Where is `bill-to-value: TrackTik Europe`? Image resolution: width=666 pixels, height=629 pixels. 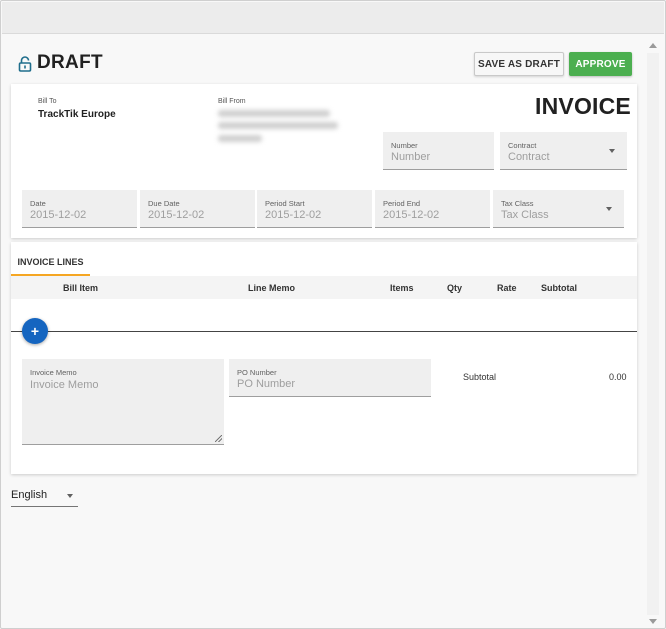
bill-to-value: TrackTik Europe is located at coordinates (77, 114).